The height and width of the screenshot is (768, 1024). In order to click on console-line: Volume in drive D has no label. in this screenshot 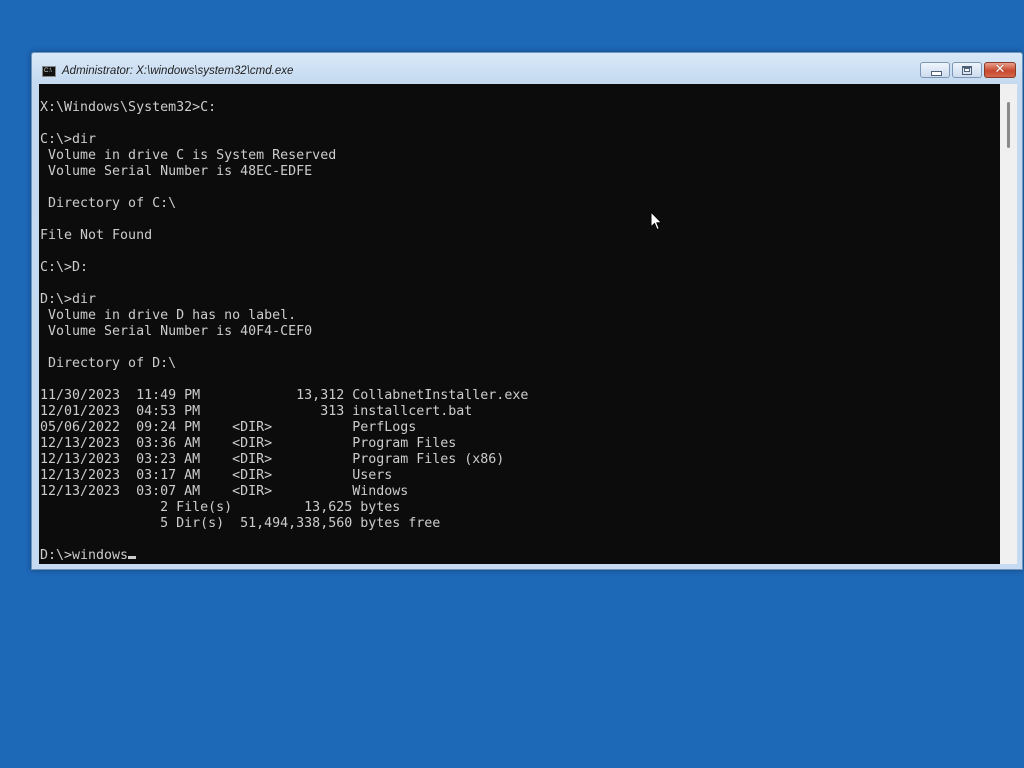, I will do `click(168, 315)`.